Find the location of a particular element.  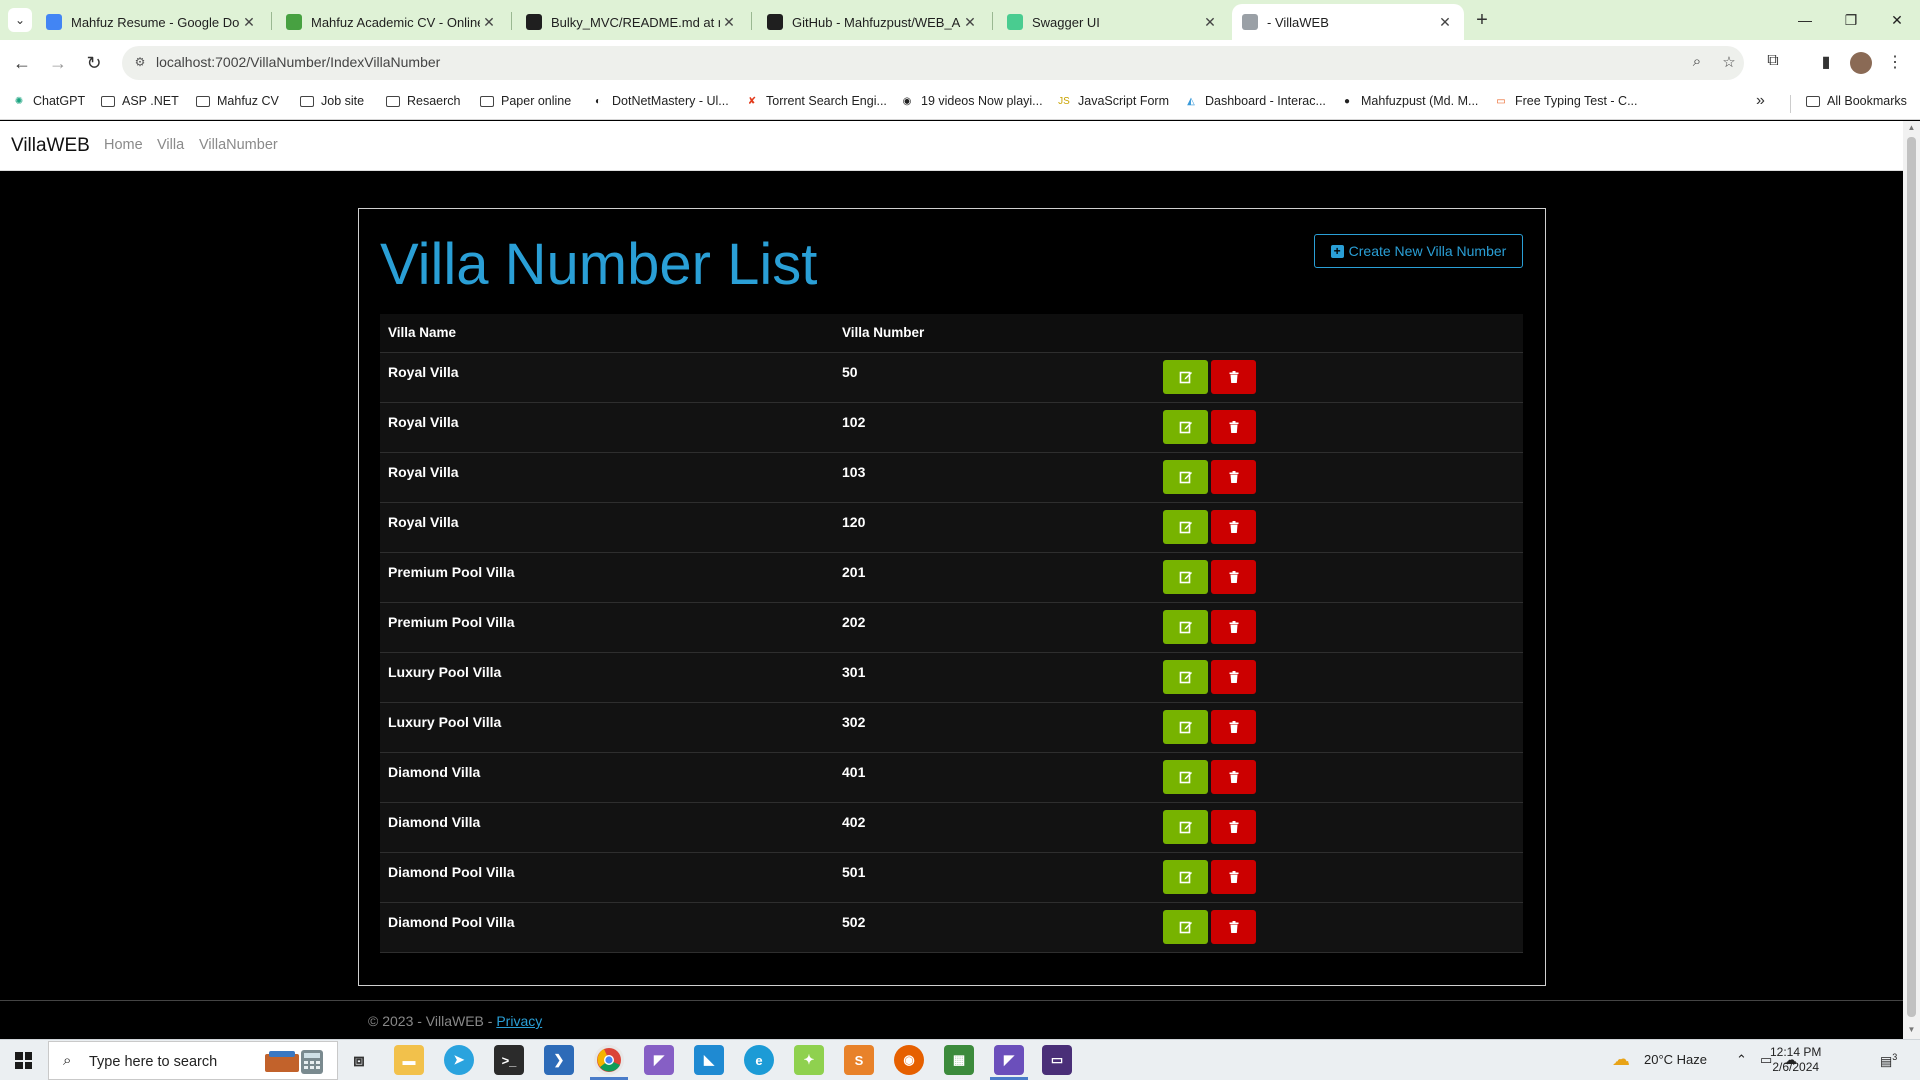

browser-tab: - VillaWEB ✕ is located at coordinates (1348, 22).